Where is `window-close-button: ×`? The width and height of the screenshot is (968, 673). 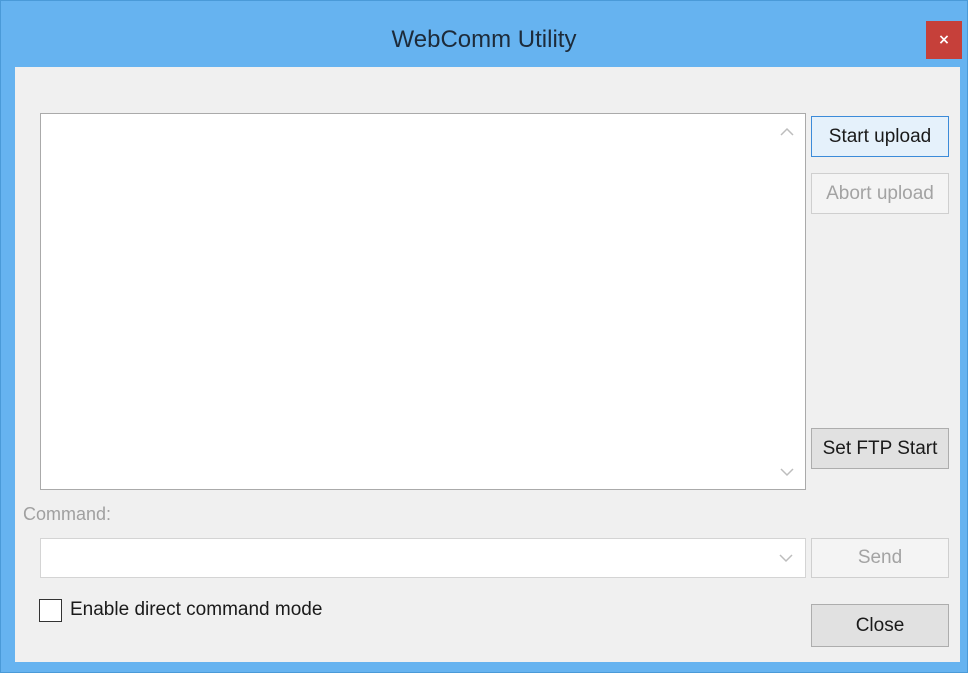
window-close-button: × is located at coordinates (944, 40).